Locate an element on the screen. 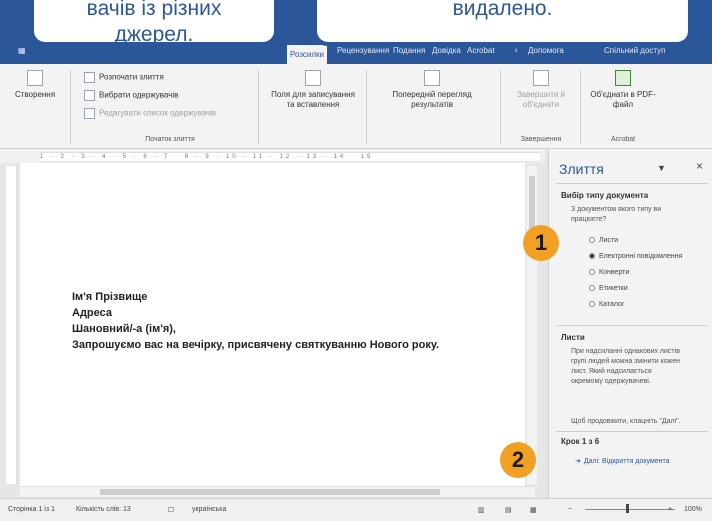 This screenshot has width=712, height=521. step-badge-1: 1 is located at coordinates (541, 243).